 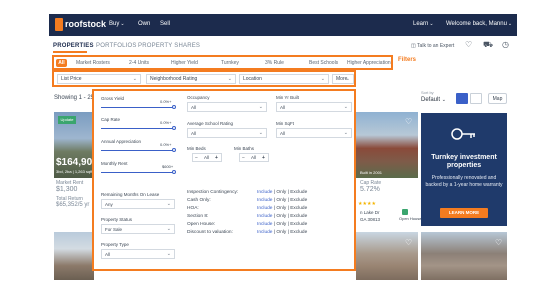 I want to click on logo-icon, so click(x=59, y=24).